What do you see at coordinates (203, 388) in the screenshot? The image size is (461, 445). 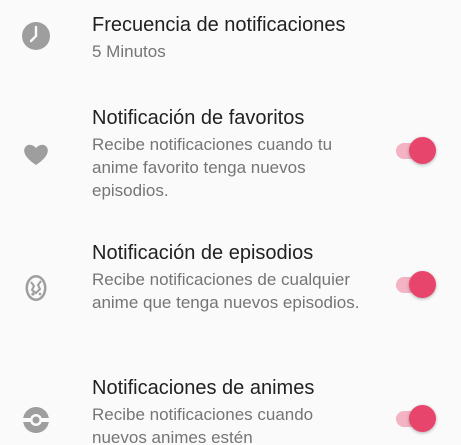 I see `pref-title: Notificaciones de animes` at bounding box center [203, 388].